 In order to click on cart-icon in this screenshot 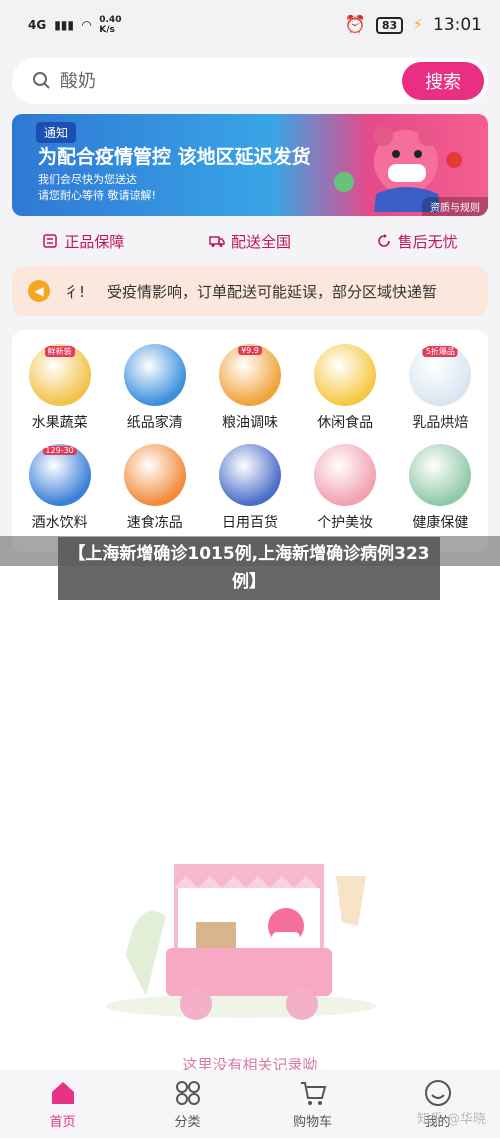, I will do `click(313, 1093)`.